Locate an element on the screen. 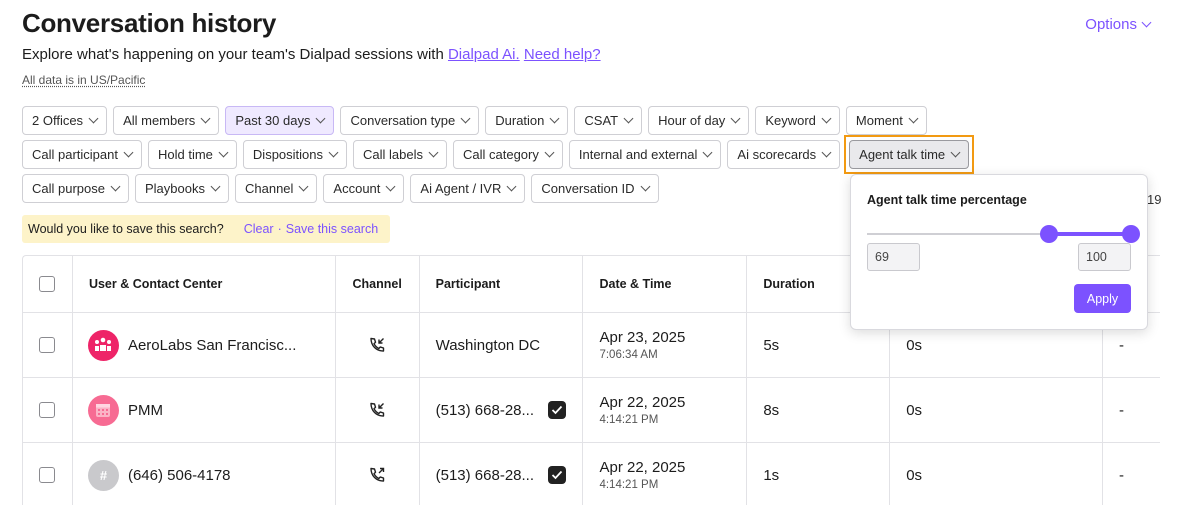 Image resolution: width=1182 pixels, height=505 pixels. min-percentage-field: 69 is located at coordinates (893, 257).